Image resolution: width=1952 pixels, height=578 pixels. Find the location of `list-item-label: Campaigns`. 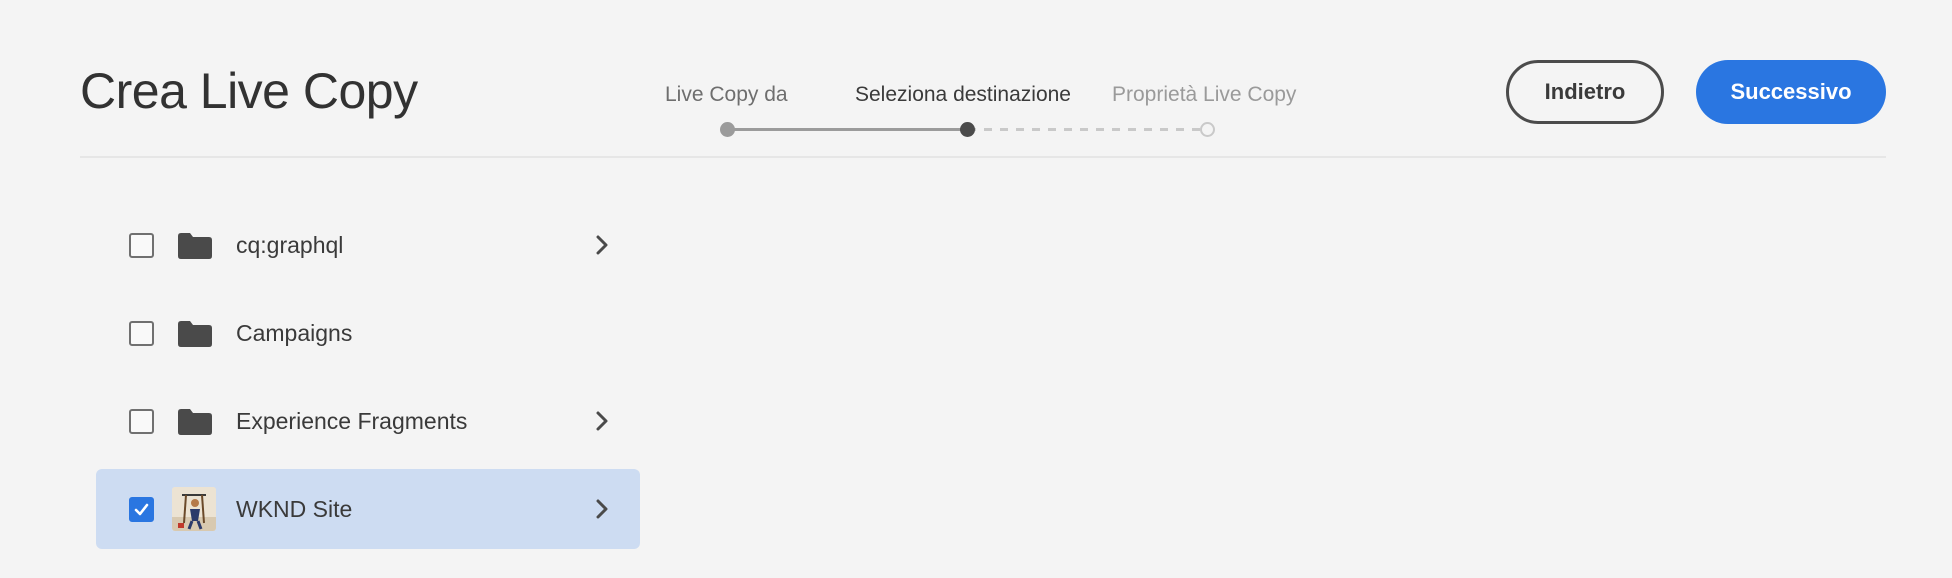

list-item-label: Campaigns is located at coordinates (294, 333).